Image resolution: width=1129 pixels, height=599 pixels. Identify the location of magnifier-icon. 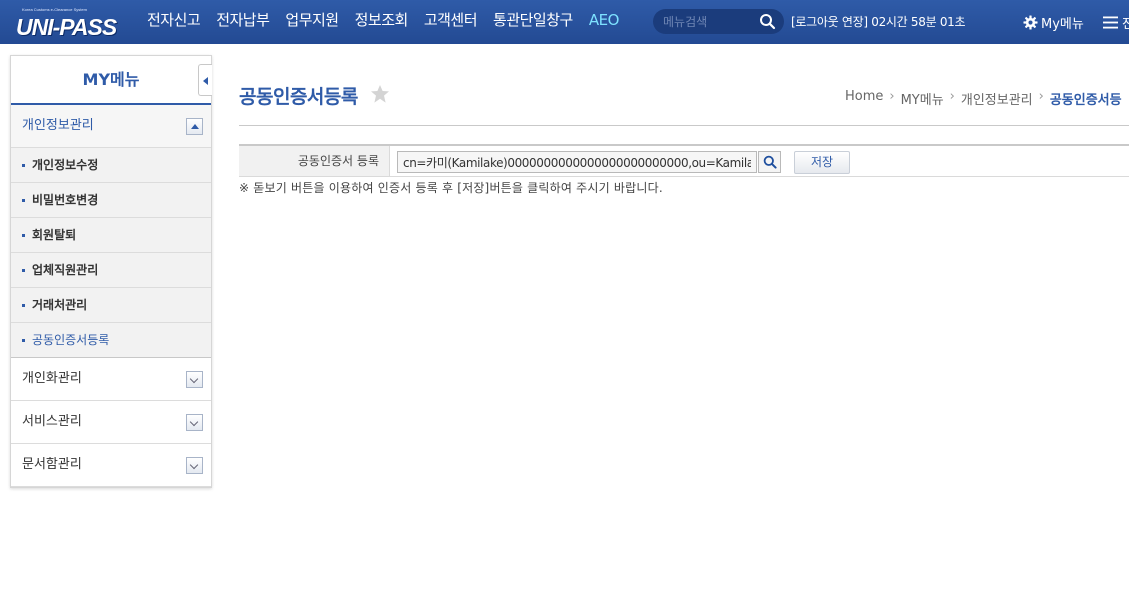
(770, 162).